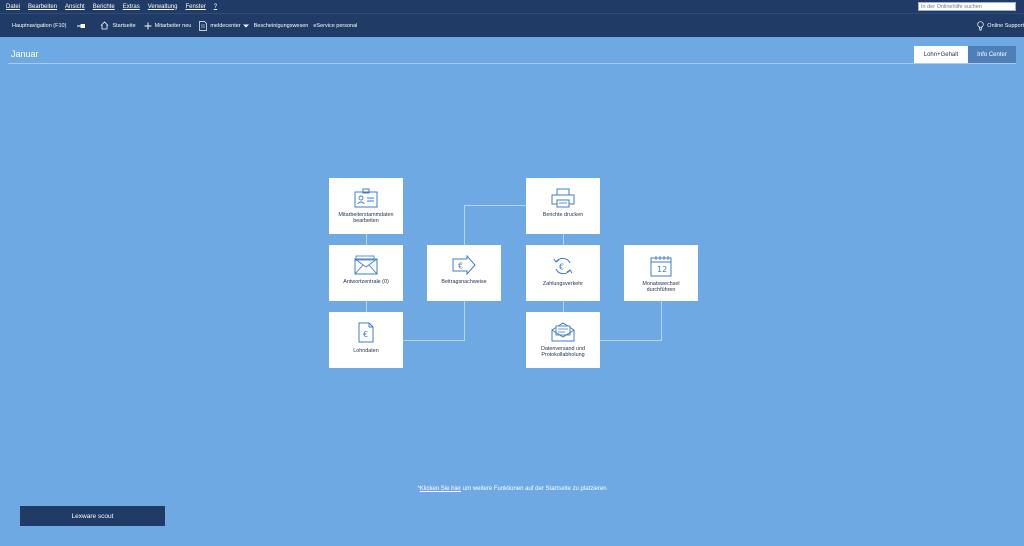 Image resolution: width=1024 pixels, height=546 pixels. What do you see at coordinates (366, 282) in the screenshot?
I see `tile-label: Antwortzentrale (0)` at bounding box center [366, 282].